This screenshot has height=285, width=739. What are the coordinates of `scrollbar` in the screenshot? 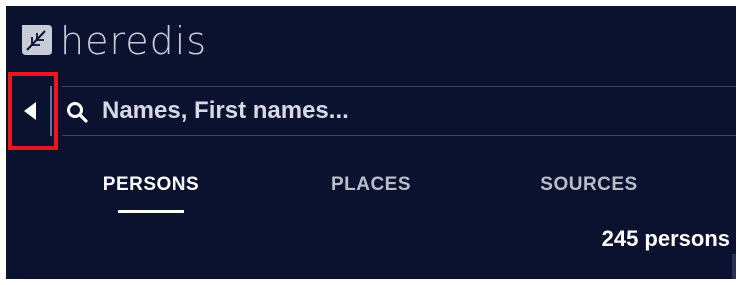 It's located at (734, 266).